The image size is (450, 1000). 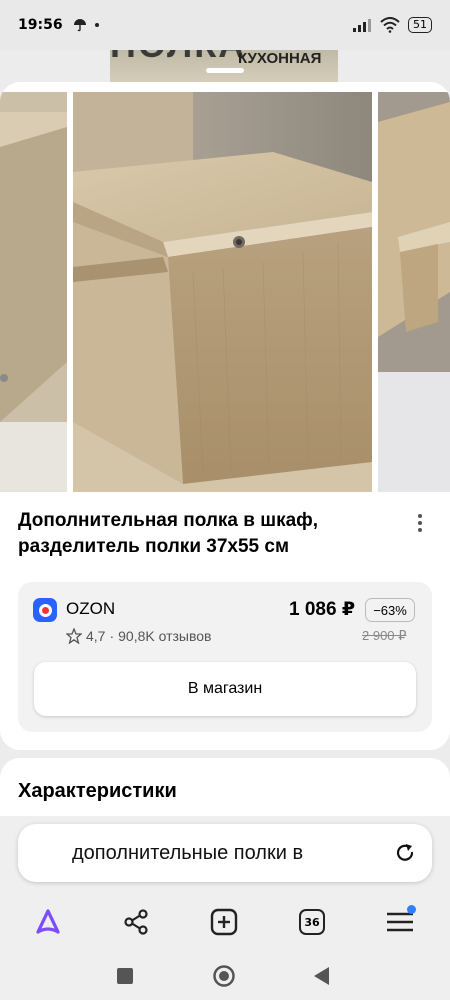 I want to click on old-price: 2 900 ₽, so click(x=384, y=635).